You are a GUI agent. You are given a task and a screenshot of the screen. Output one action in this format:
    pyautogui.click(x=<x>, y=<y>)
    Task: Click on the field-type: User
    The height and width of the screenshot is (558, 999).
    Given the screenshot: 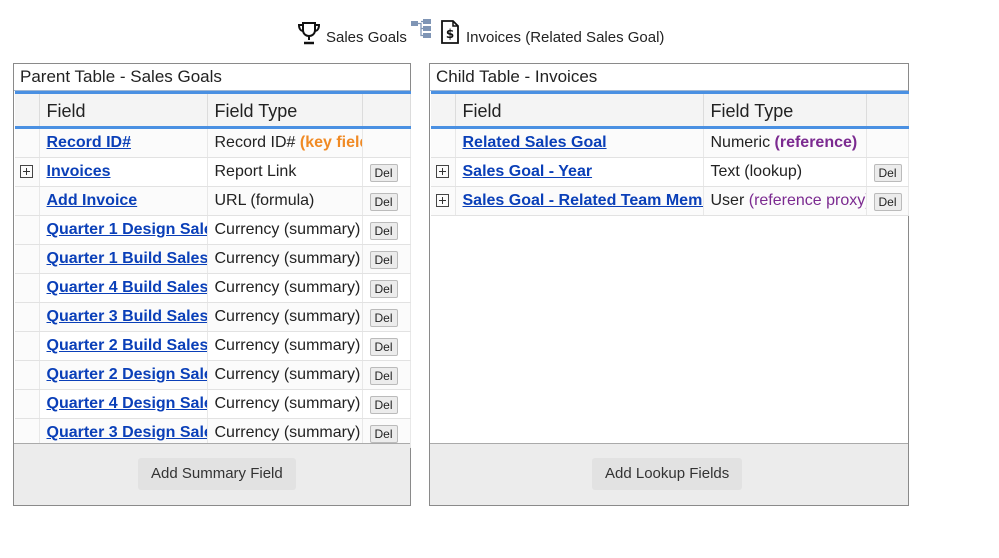 What is the action you would take?
    pyautogui.click(x=727, y=200)
    